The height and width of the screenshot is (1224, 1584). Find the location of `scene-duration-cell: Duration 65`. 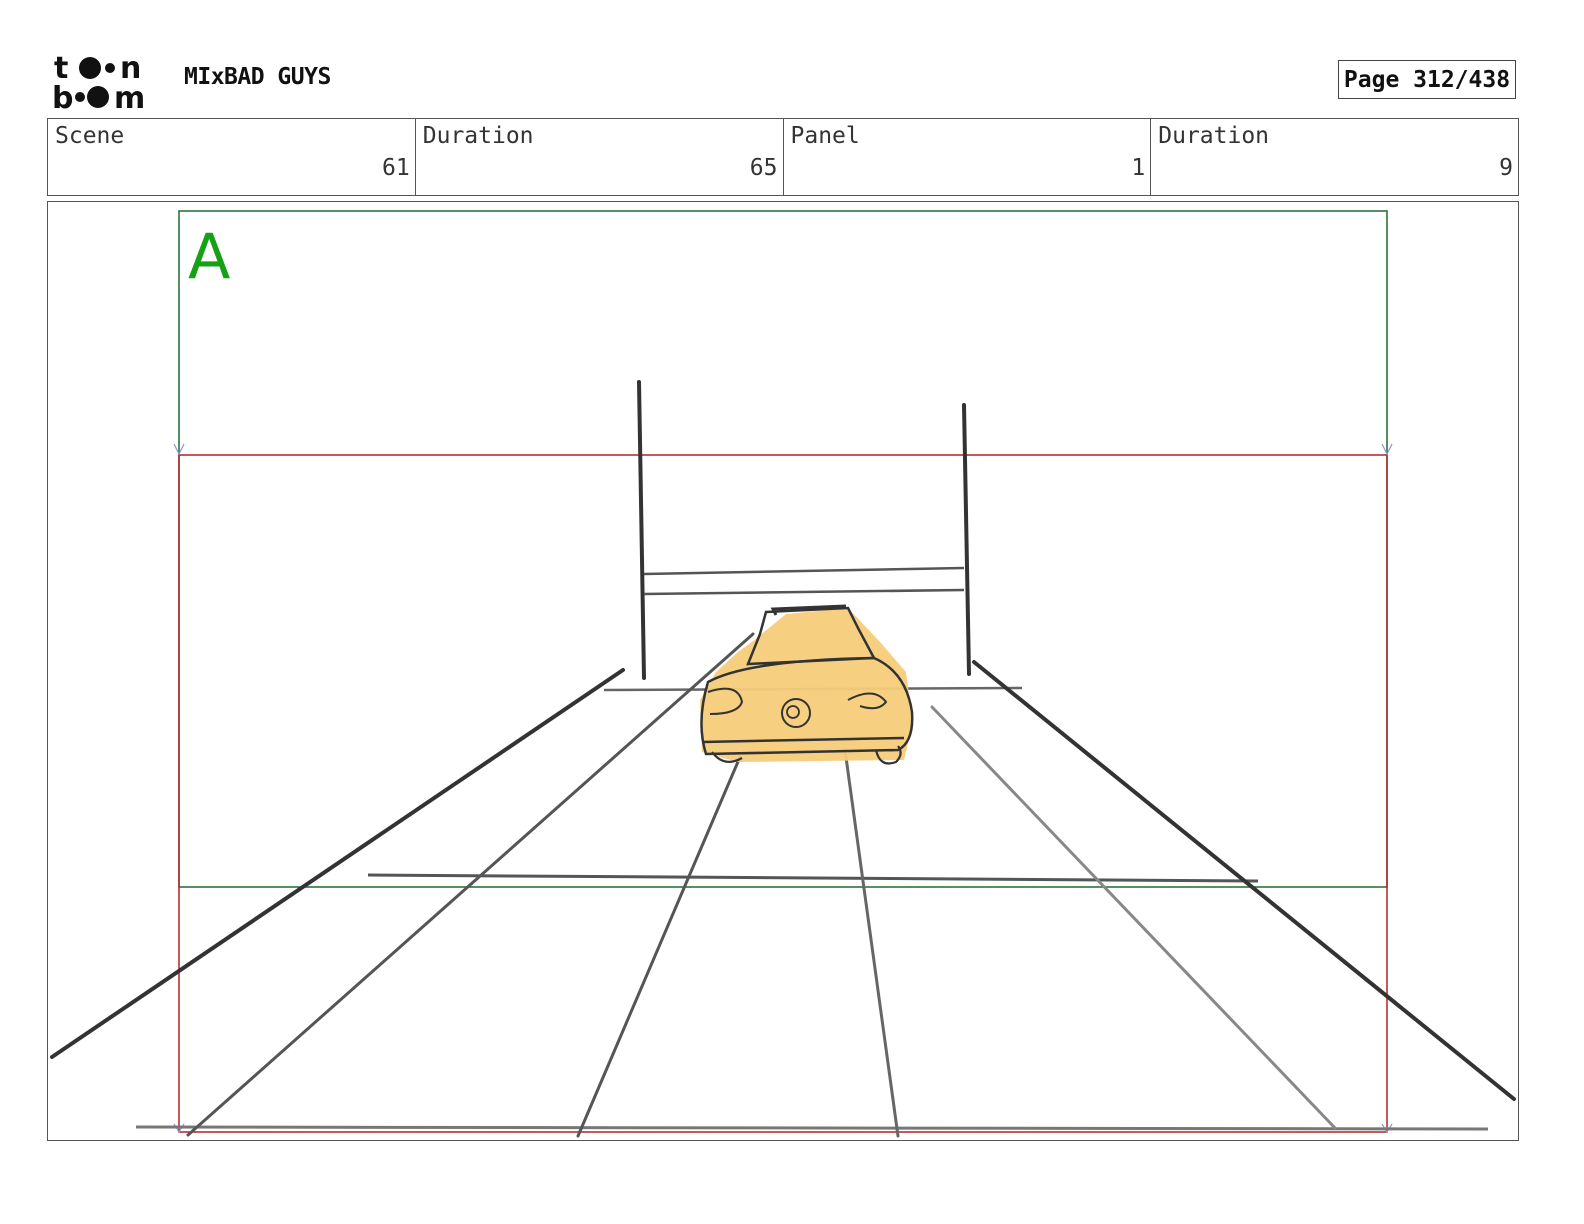

scene-duration-cell: Duration 65 is located at coordinates (600, 157).